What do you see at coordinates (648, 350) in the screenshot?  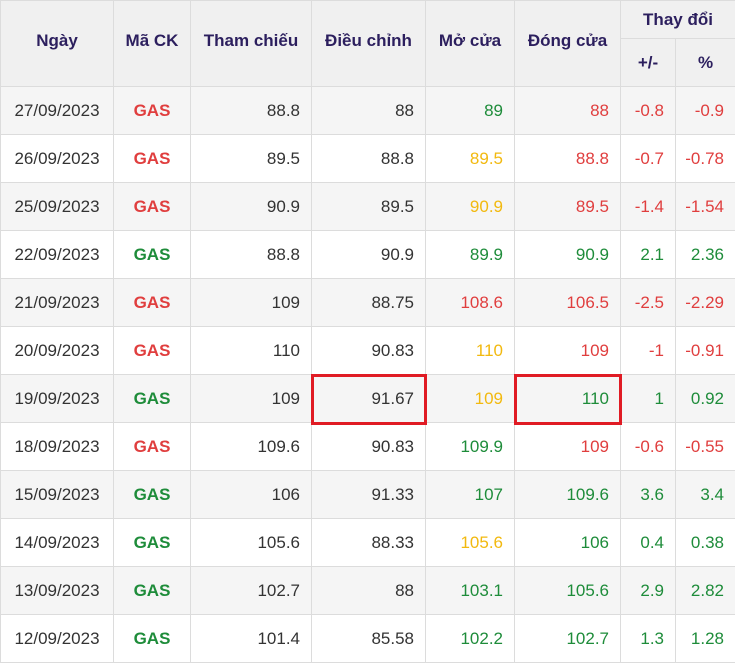 I see `cell-change-abs: -1` at bounding box center [648, 350].